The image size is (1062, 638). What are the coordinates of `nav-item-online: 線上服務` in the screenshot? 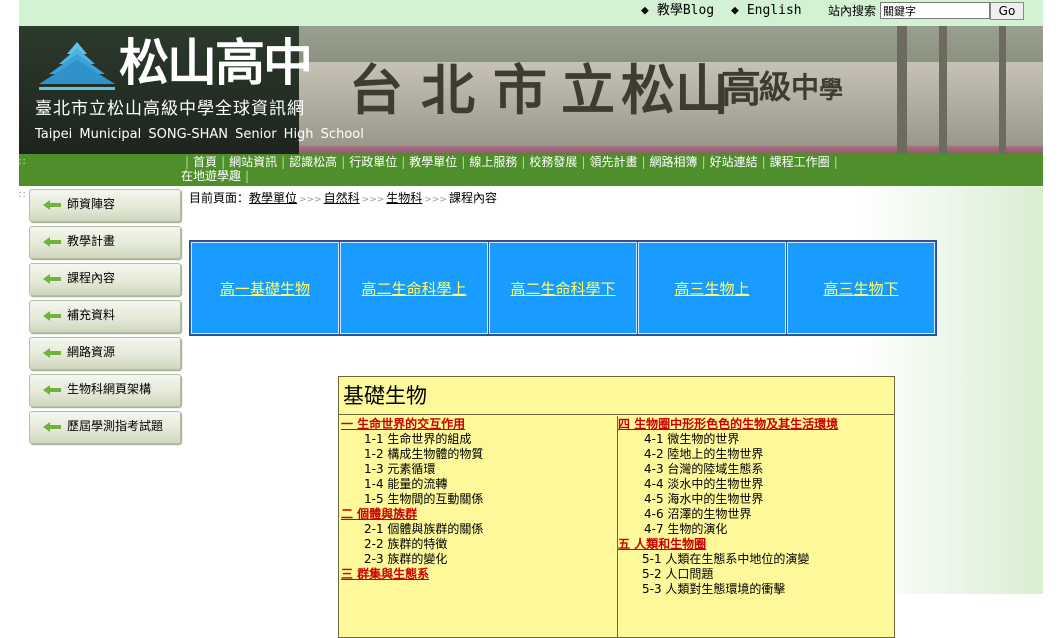 It's located at (493, 162).